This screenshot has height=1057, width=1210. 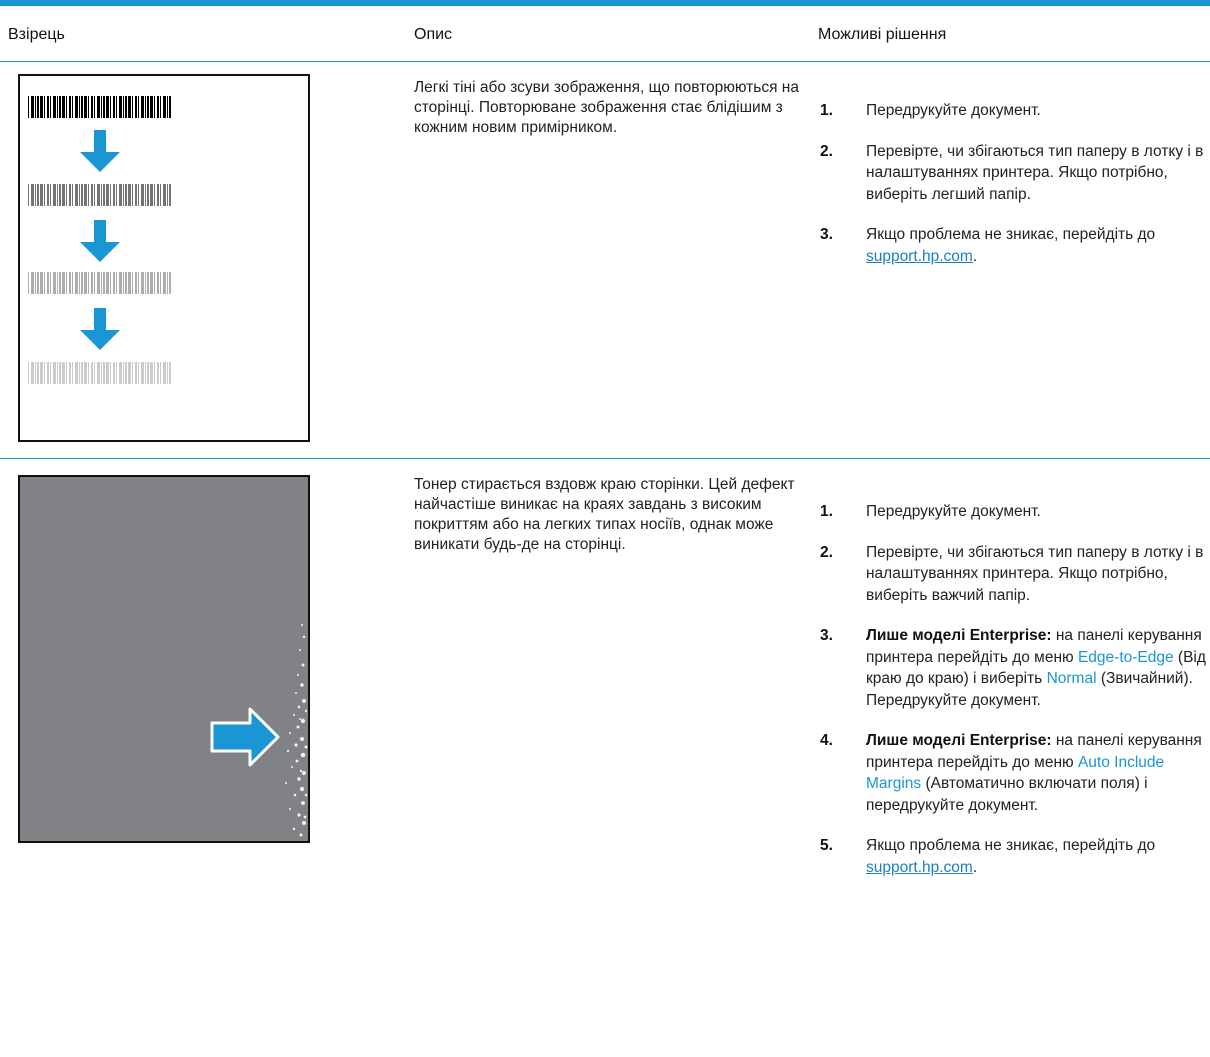 I want to click on menu-normal: Normal, so click(x=1071, y=678).